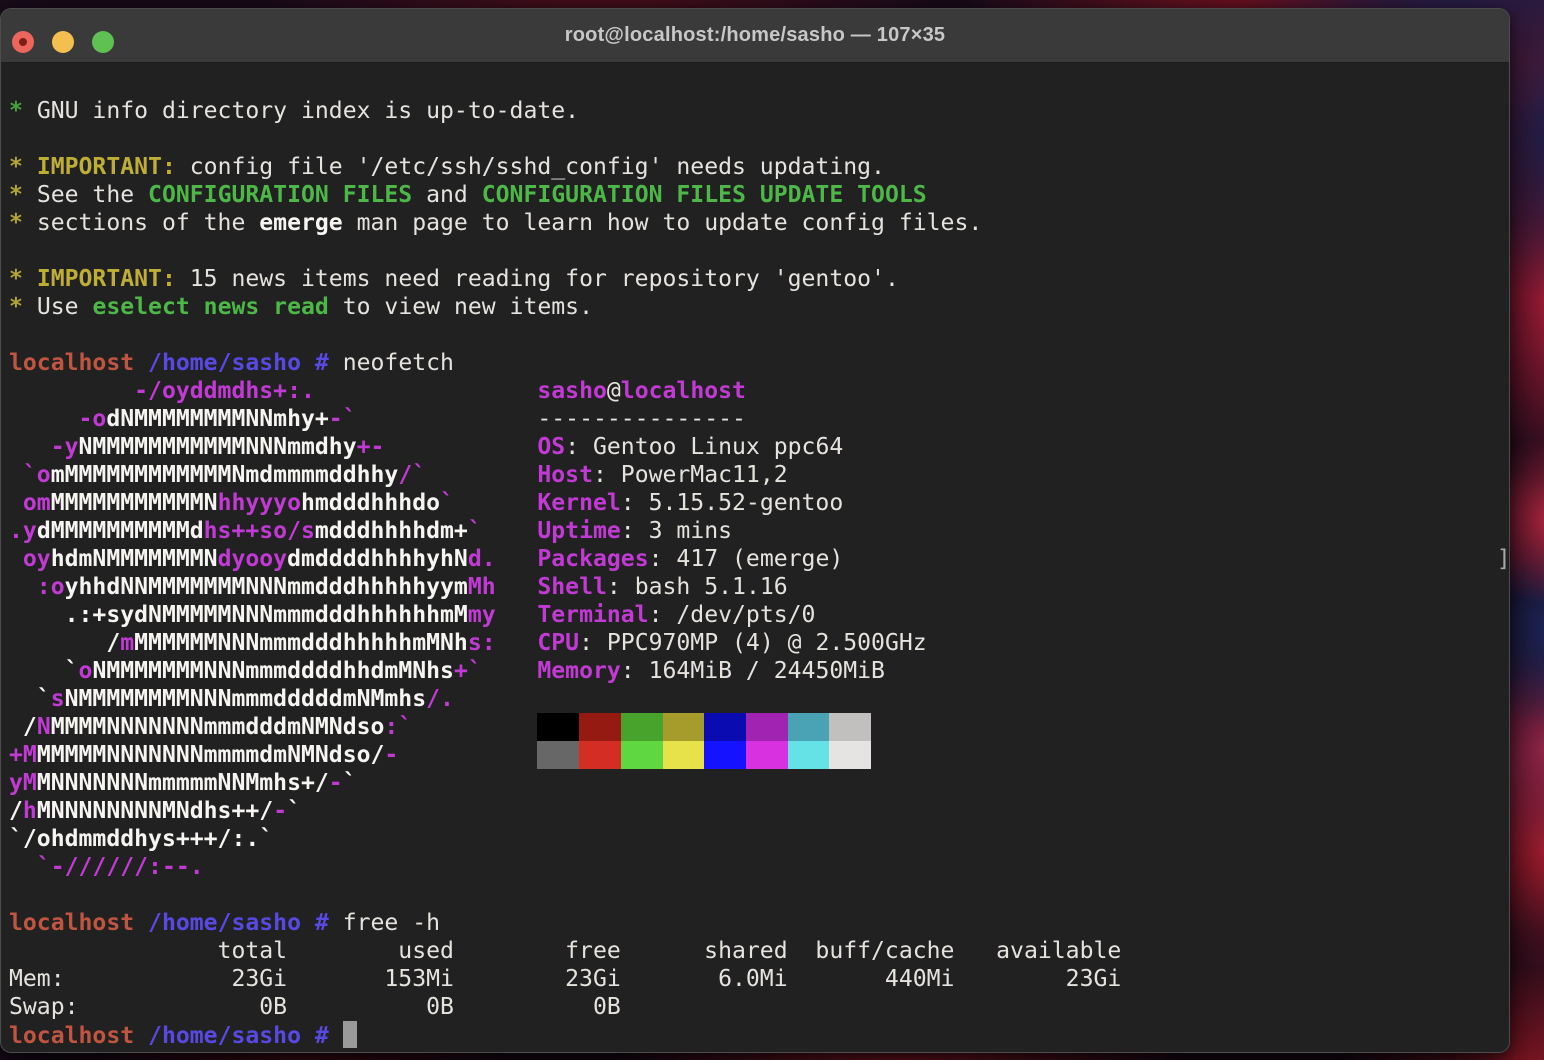 The height and width of the screenshot is (1060, 1544). Describe the element at coordinates (377, 391) in the screenshot. I see `terminal-line: -/oyddmdhs+:. sasho@localhost` at that location.